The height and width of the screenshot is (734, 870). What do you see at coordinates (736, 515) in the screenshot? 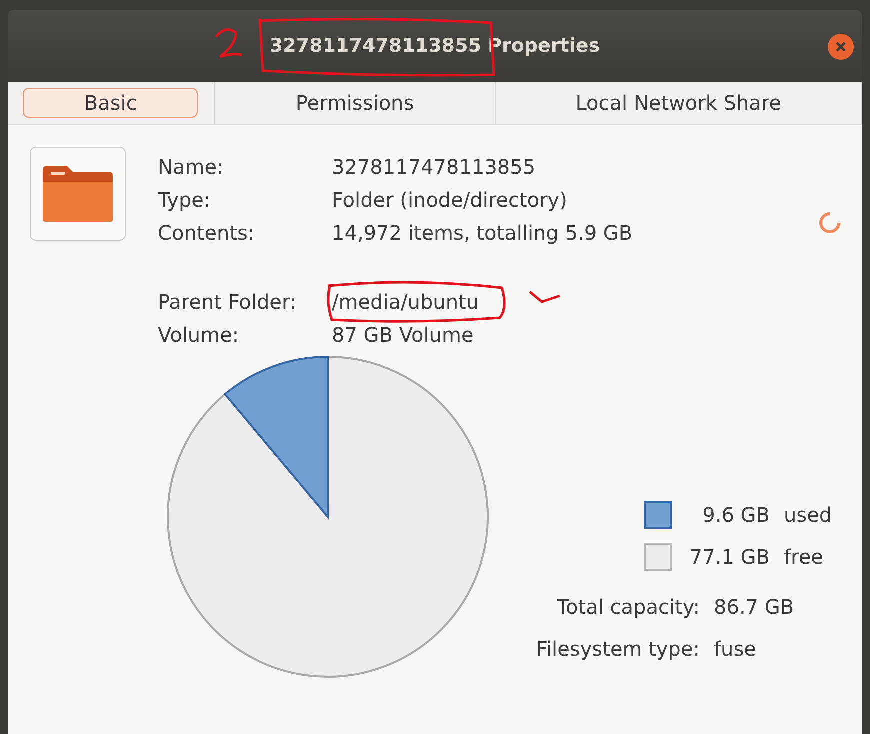
I see `legend-value: 9.6 GB` at bounding box center [736, 515].